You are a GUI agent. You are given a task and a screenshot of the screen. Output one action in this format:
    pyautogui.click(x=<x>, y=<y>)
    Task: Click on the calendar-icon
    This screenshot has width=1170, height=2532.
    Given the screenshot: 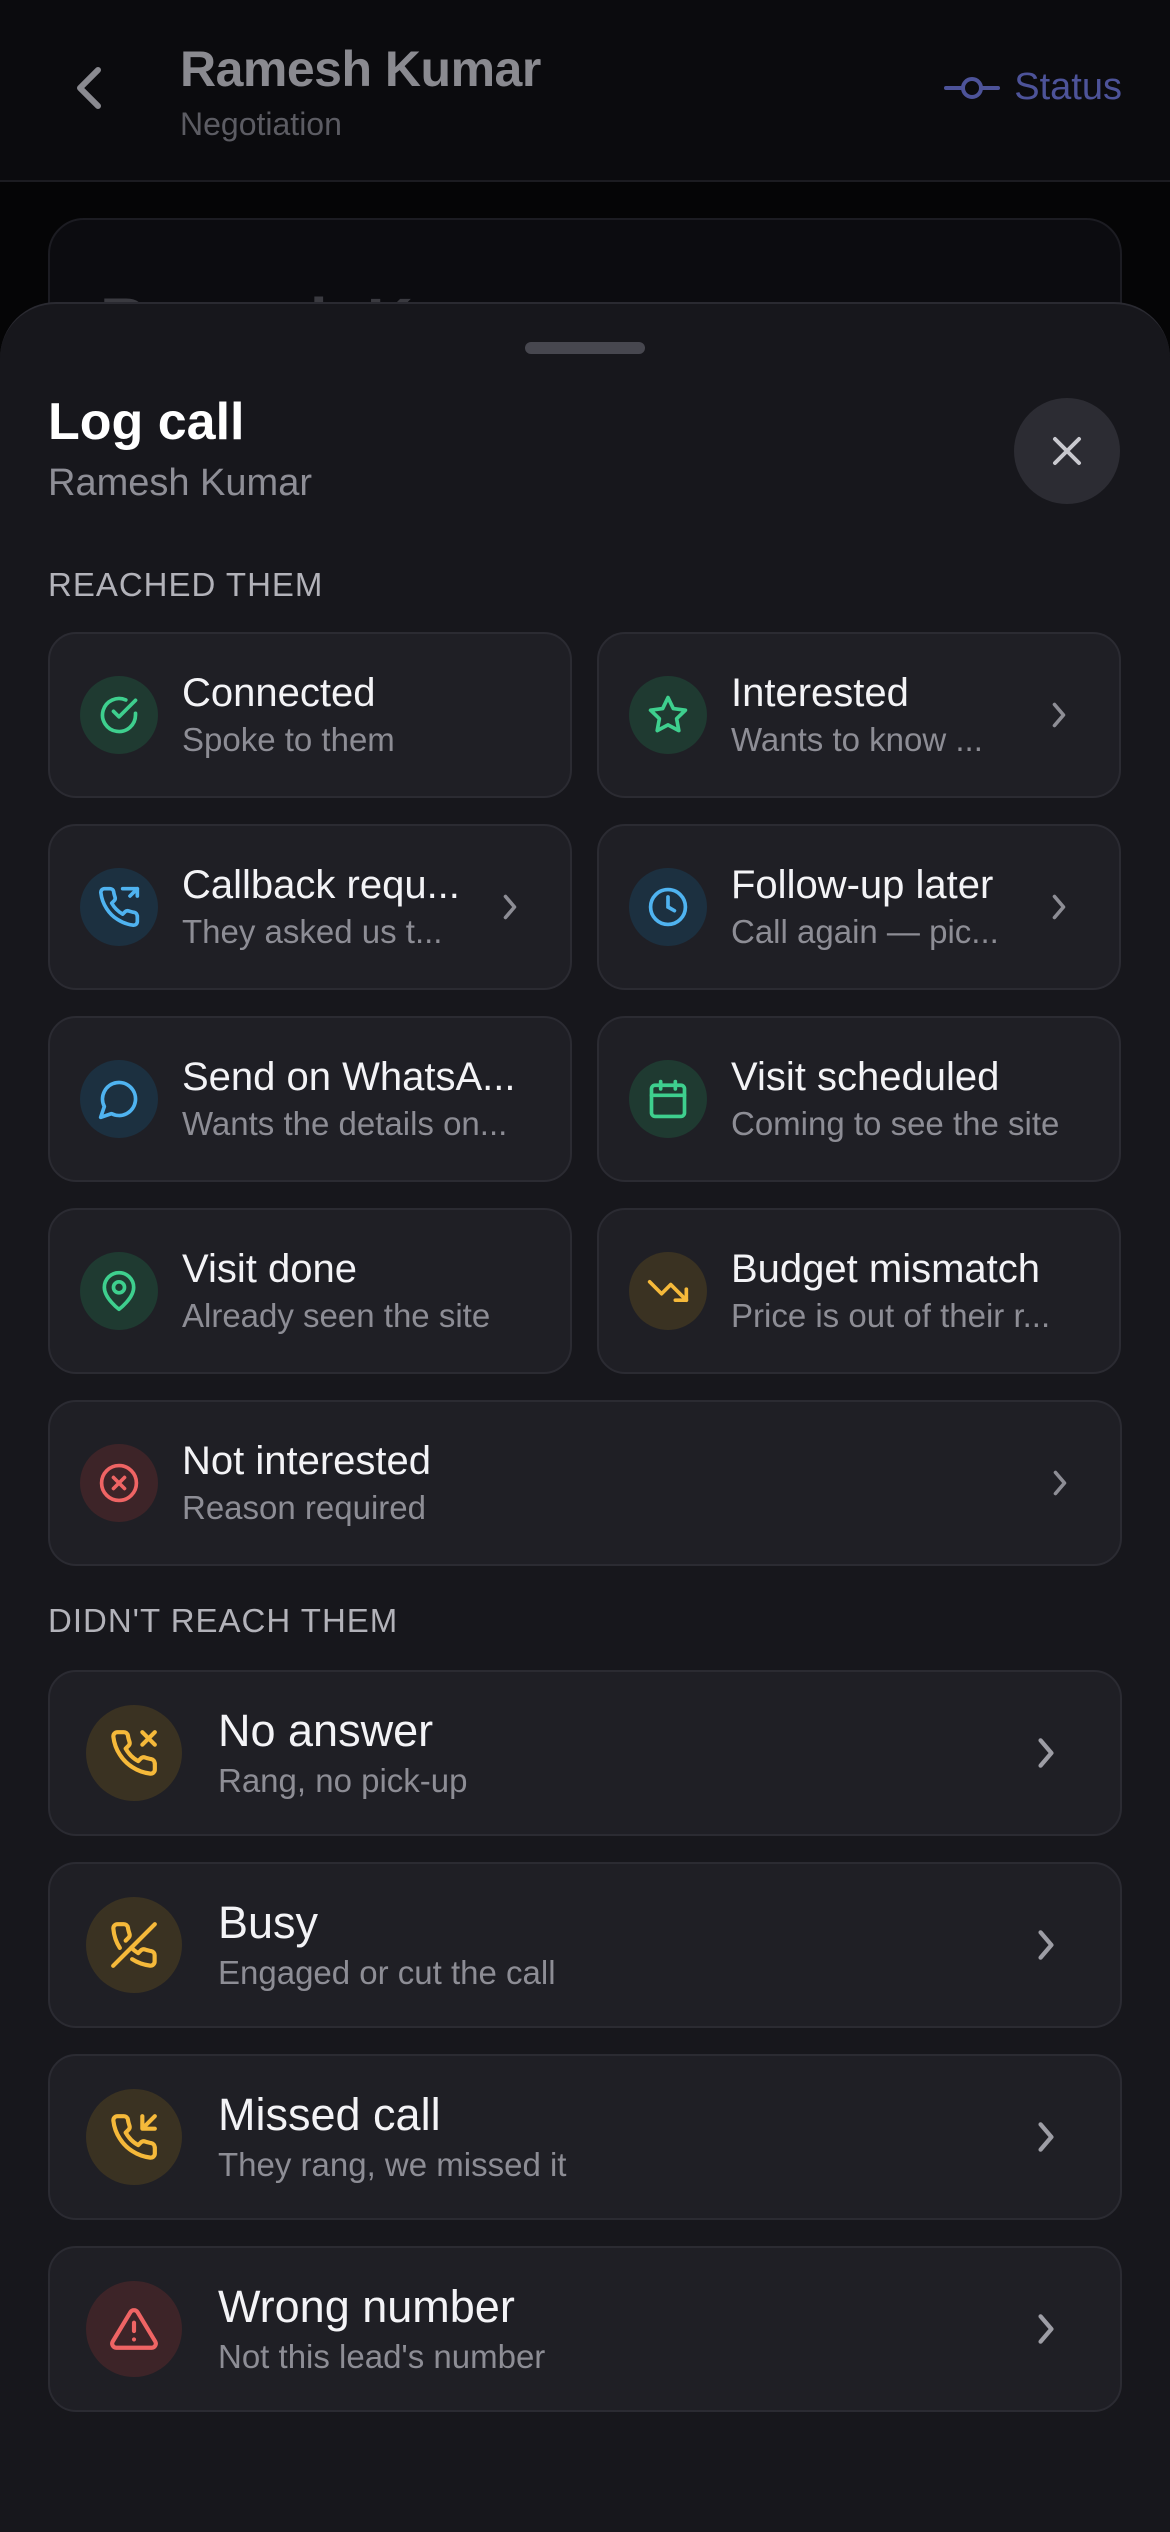 What is the action you would take?
    pyautogui.click(x=668, y=1099)
    